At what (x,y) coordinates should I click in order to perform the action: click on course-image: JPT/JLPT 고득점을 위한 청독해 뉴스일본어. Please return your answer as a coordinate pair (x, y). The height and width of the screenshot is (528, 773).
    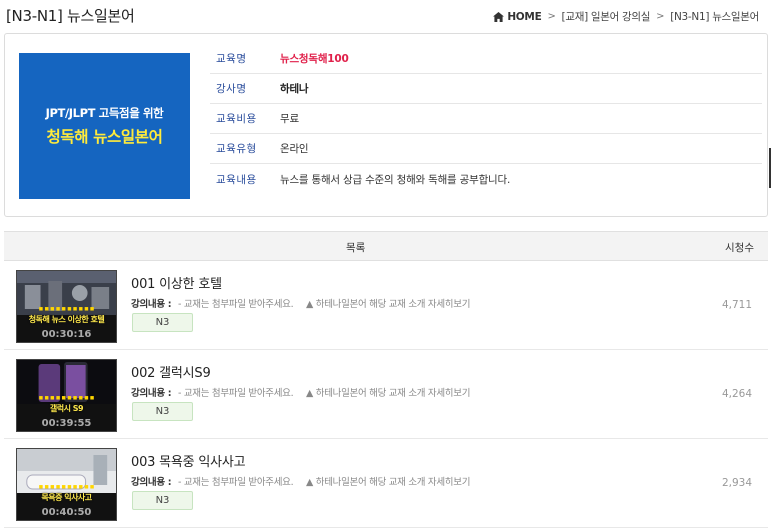
    Looking at the image, I should click on (104, 126).